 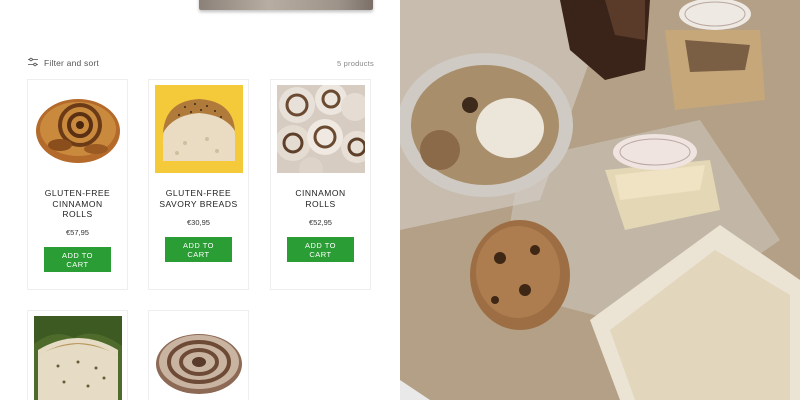 I want to click on filter-and-sort-button: Filter and sort, so click(x=63, y=63).